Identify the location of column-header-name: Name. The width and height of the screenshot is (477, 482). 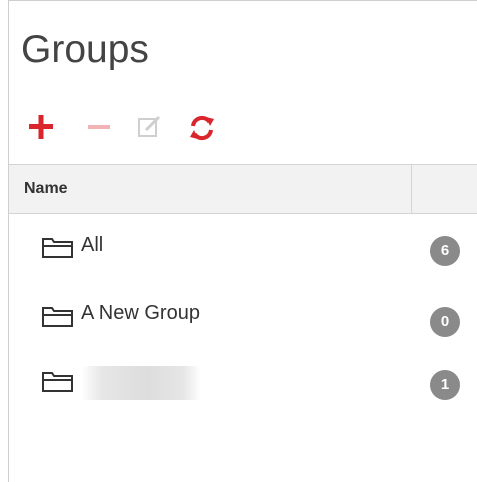
(46, 189).